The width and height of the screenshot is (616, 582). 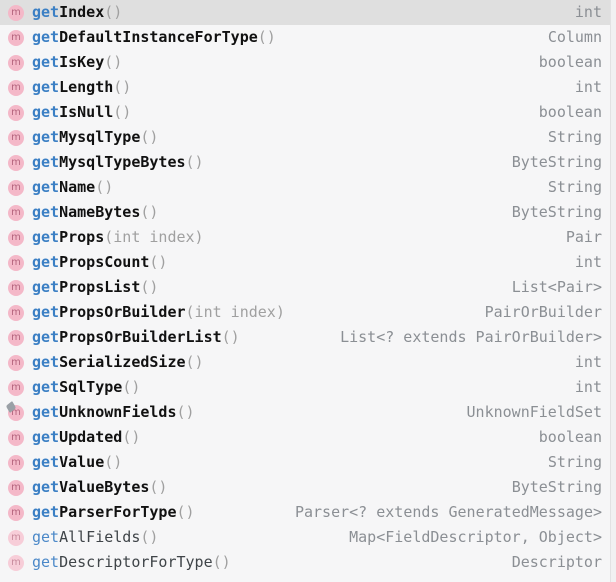 I want to click on completion-item: getValueBytes() ByteString, so click(x=305, y=487).